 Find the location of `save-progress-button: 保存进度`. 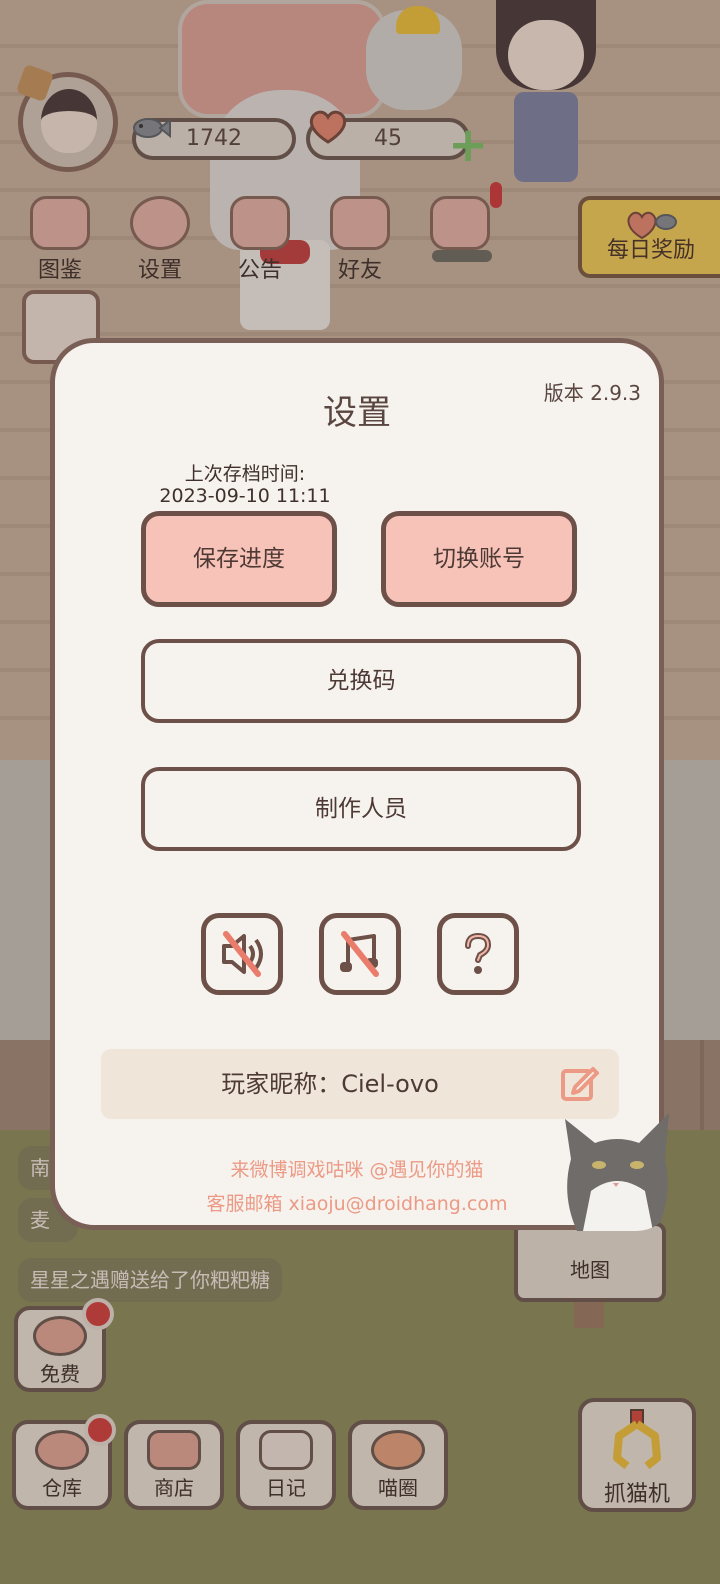

save-progress-button: 保存进度 is located at coordinates (239, 559).